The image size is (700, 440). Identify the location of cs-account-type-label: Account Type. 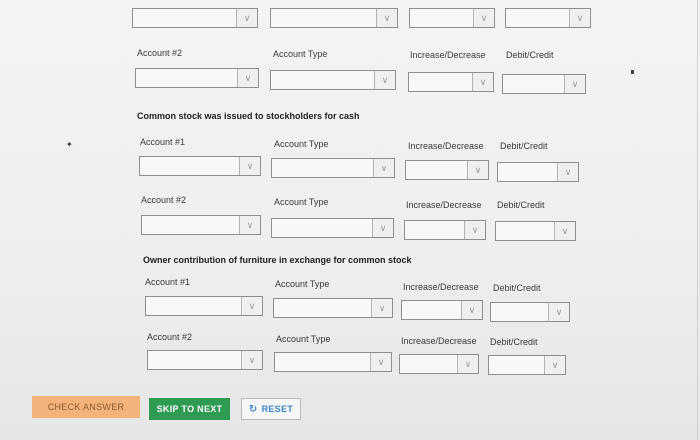
(301, 144).